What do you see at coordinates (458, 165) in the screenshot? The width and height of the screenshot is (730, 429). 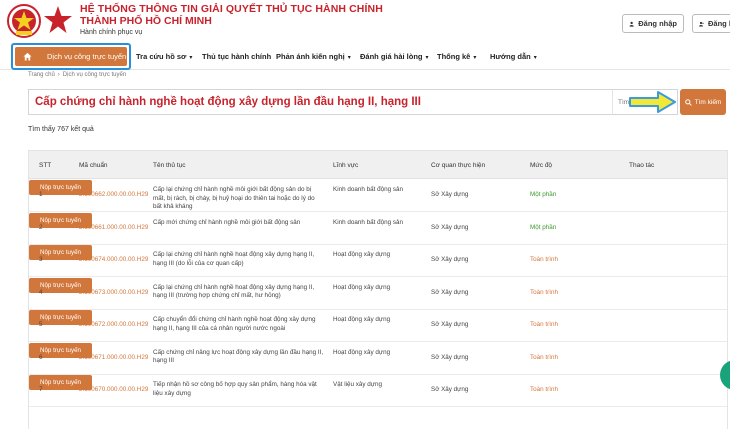 I see `column-header-agency: Cơ quan thực hiện` at bounding box center [458, 165].